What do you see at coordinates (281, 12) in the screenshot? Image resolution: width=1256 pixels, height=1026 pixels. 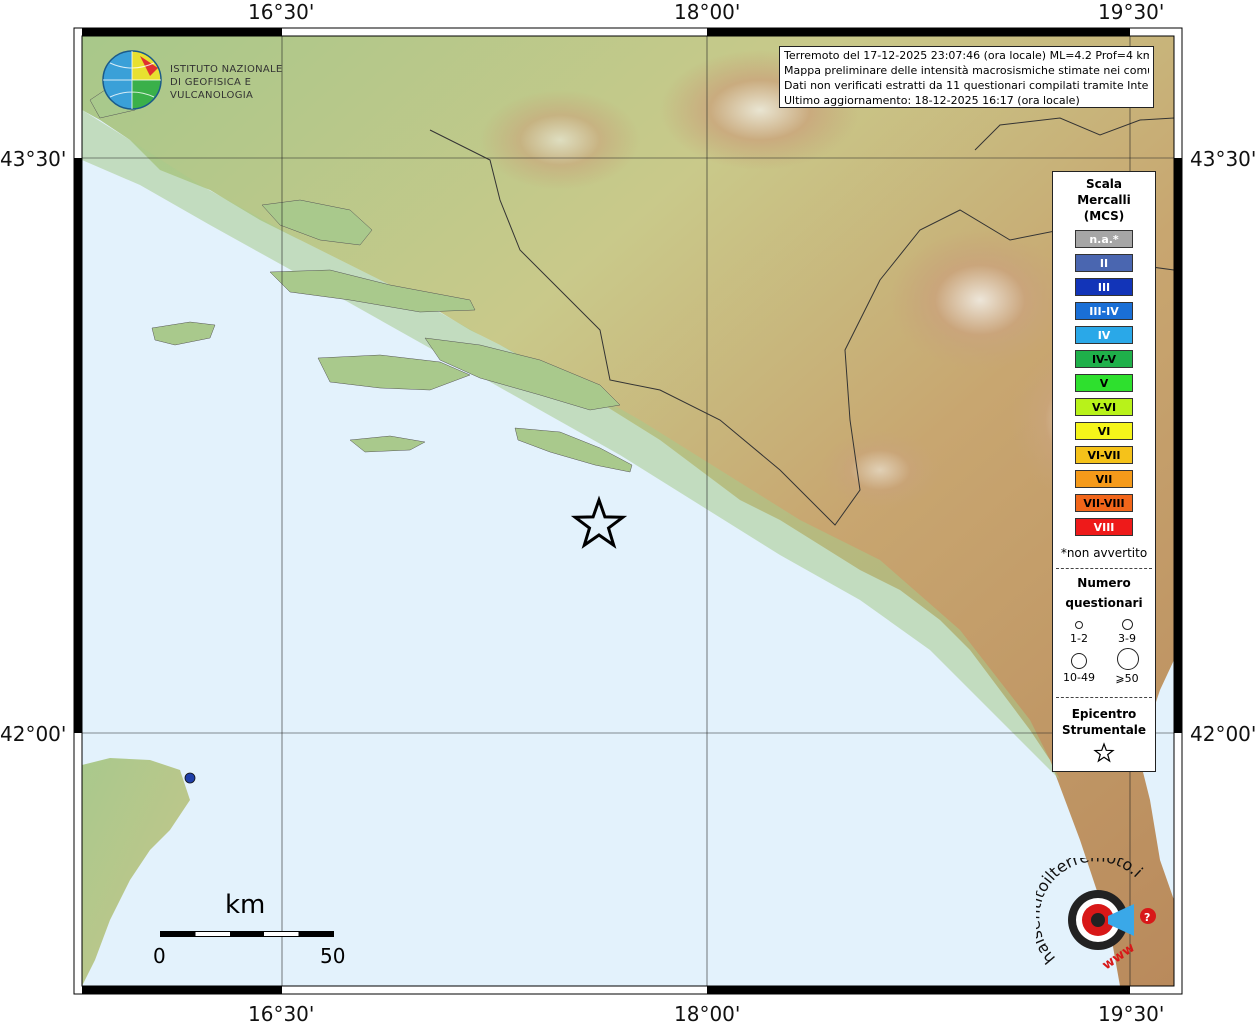 I see `lon-label-top: 16°30'` at bounding box center [281, 12].